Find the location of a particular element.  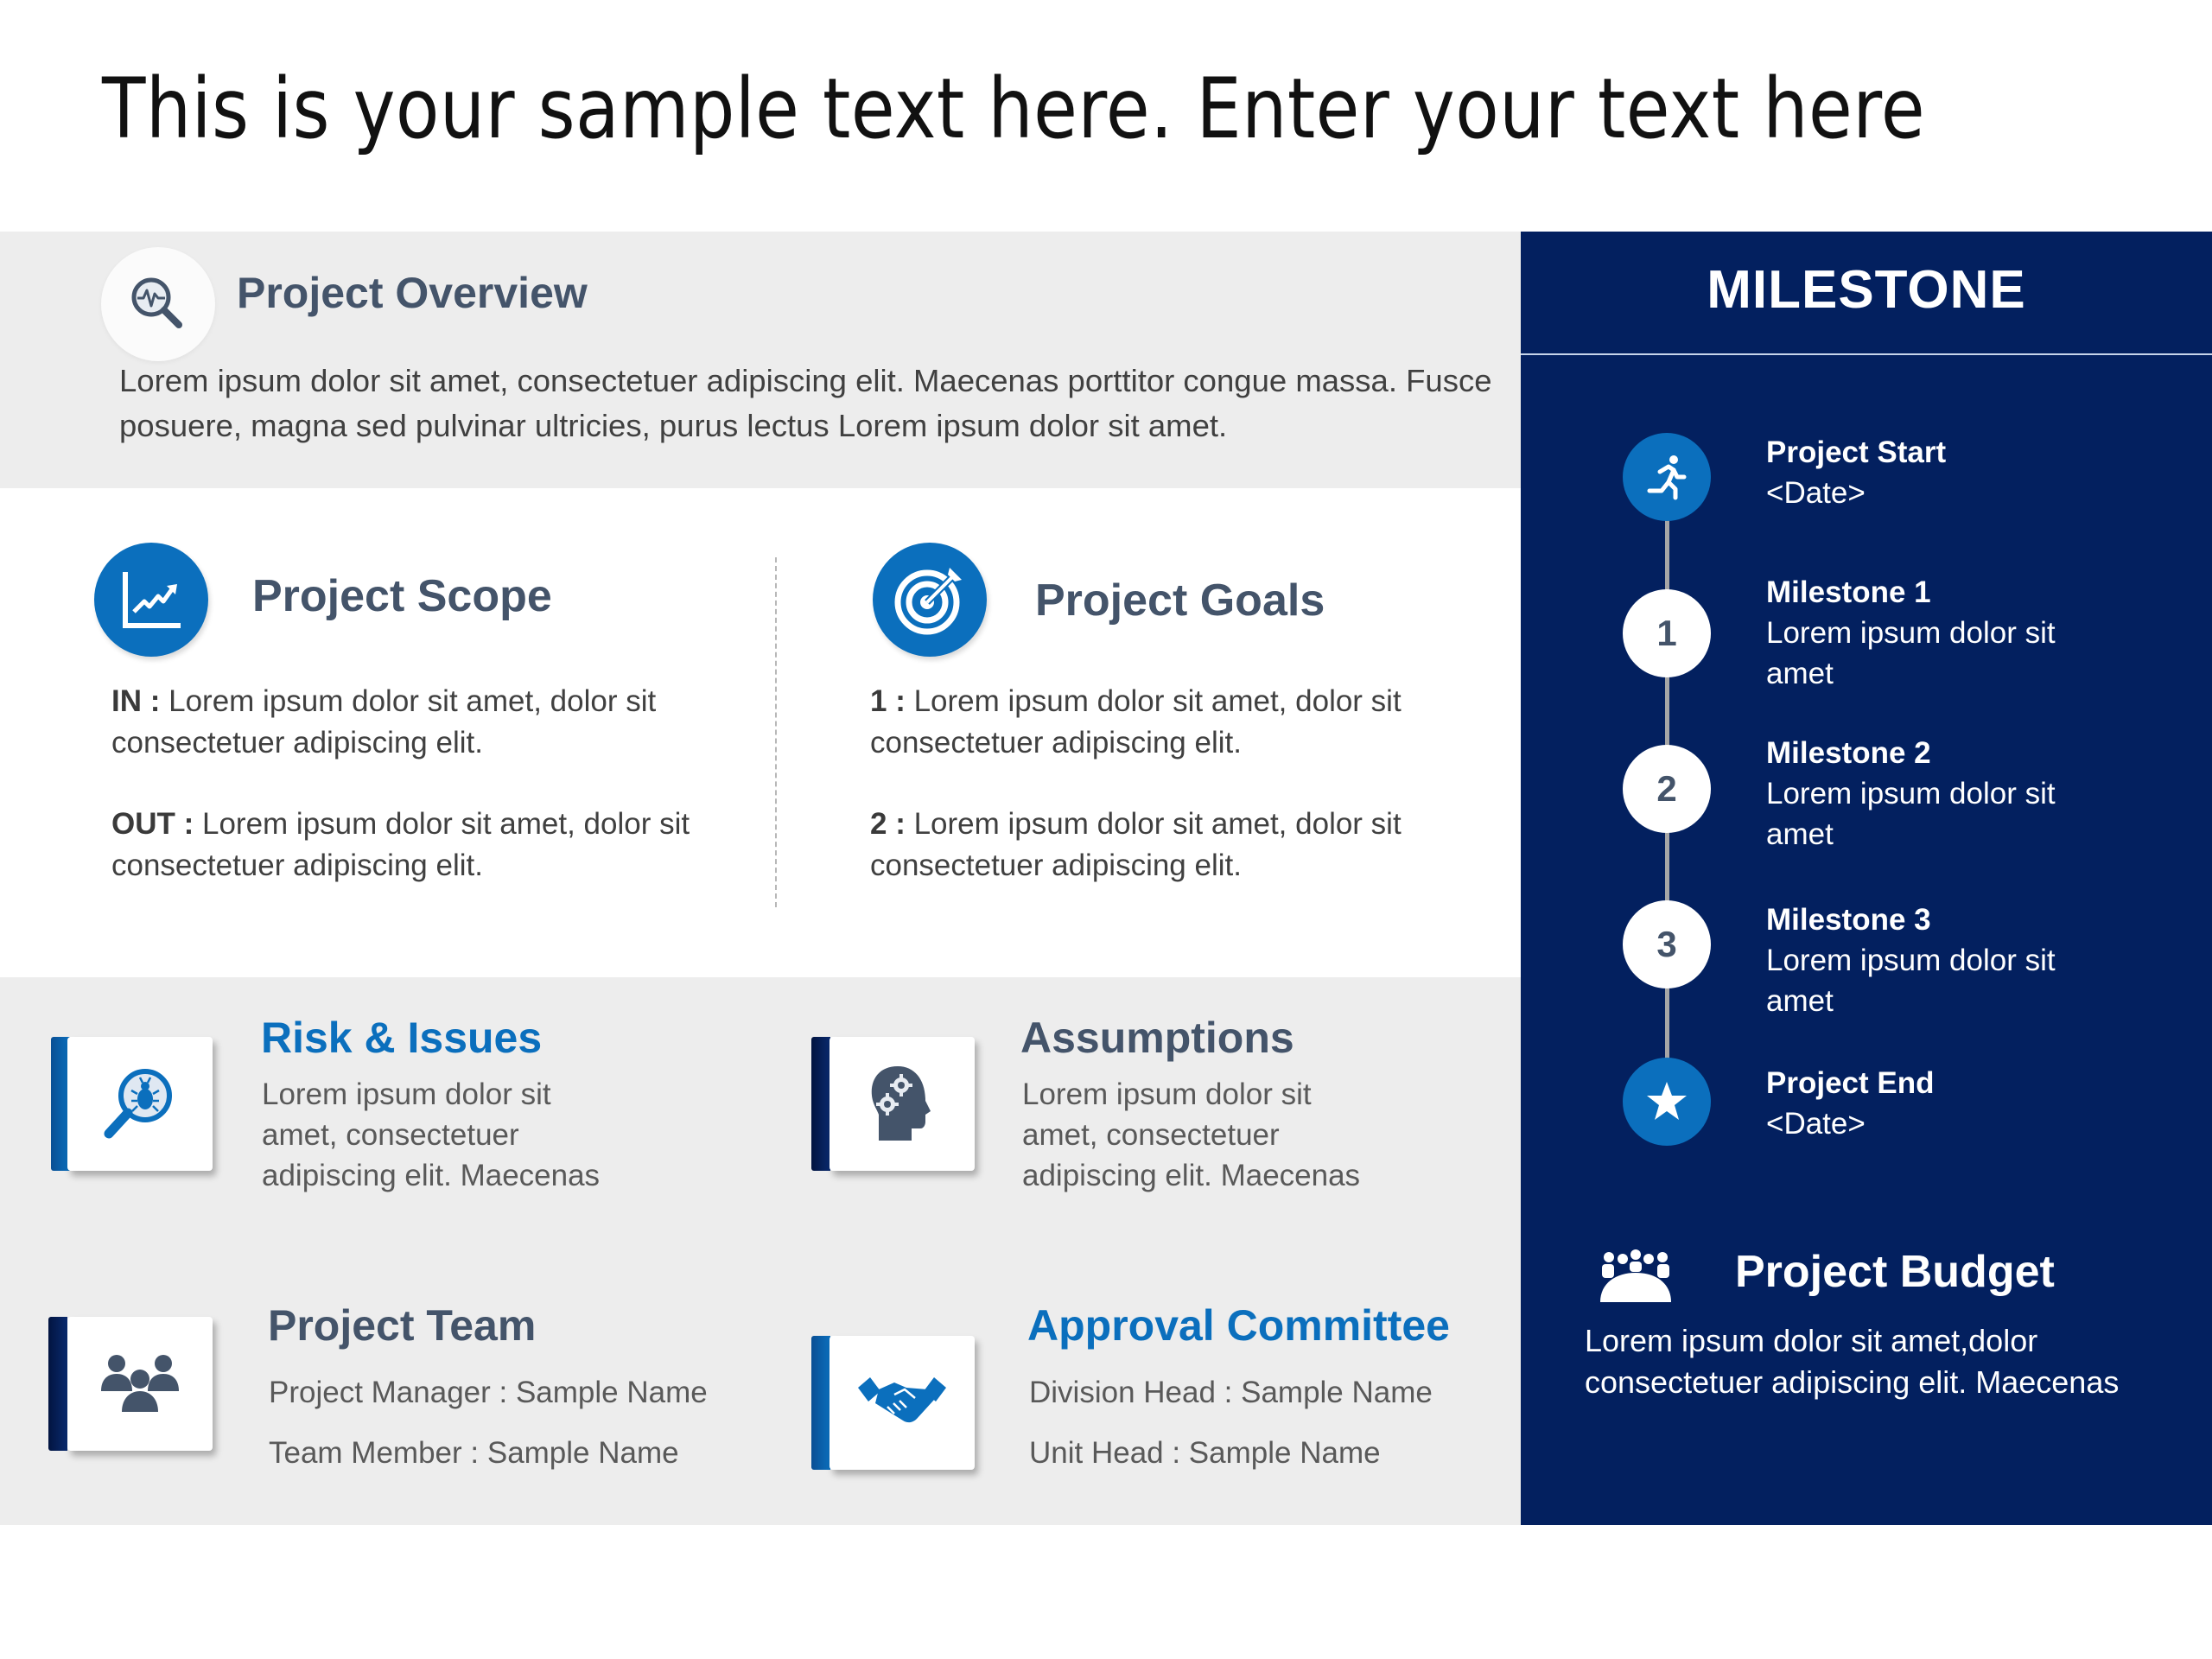

scope-in-label: IN : is located at coordinates (136, 701).